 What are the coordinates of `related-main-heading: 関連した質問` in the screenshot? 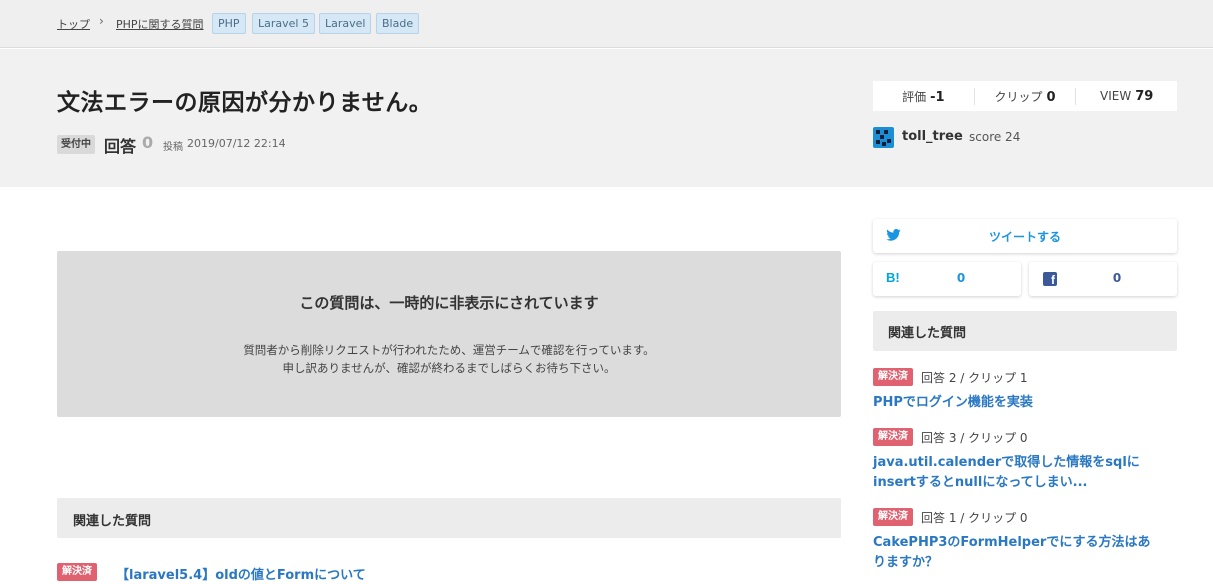 It's located at (112, 521).